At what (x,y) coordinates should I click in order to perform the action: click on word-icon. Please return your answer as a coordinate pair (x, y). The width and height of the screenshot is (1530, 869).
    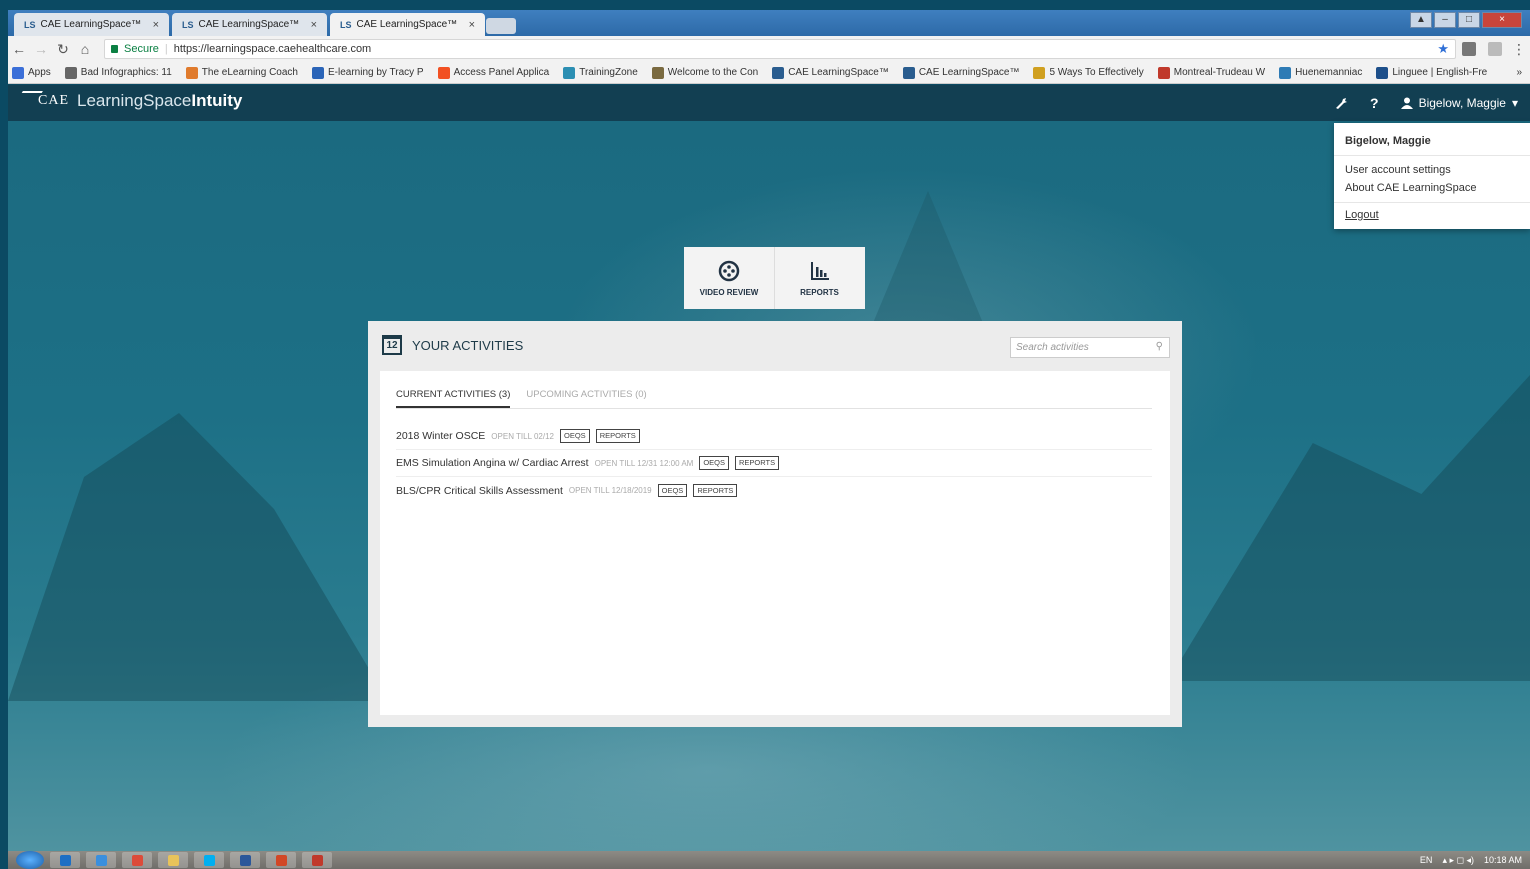
    Looking at the image, I should click on (245, 860).